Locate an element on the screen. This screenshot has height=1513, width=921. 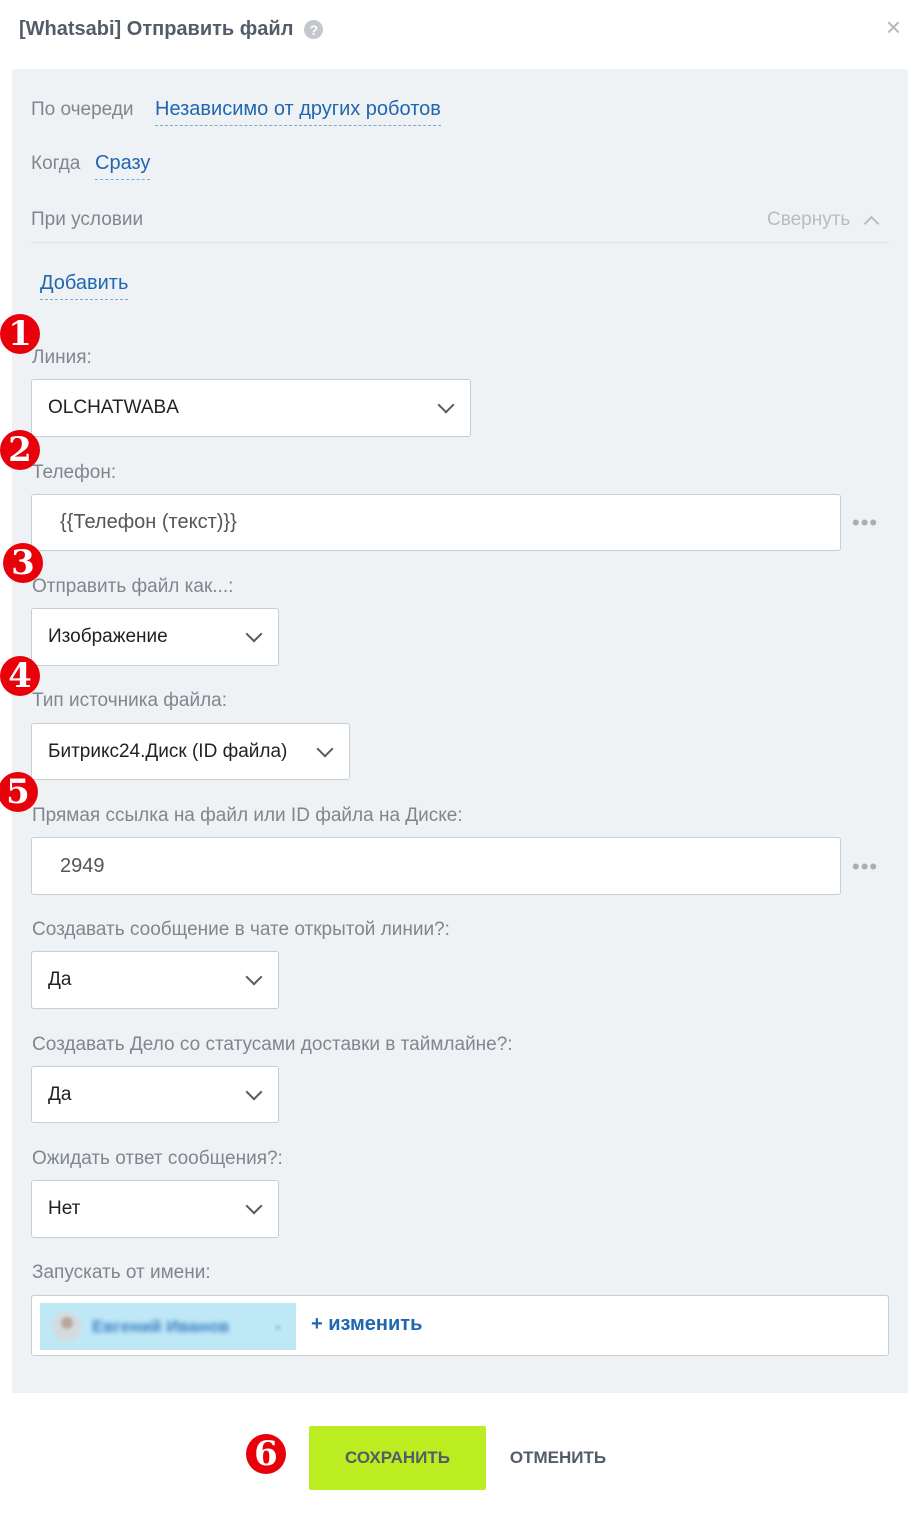
close-icon: × is located at coordinates (893, 27).